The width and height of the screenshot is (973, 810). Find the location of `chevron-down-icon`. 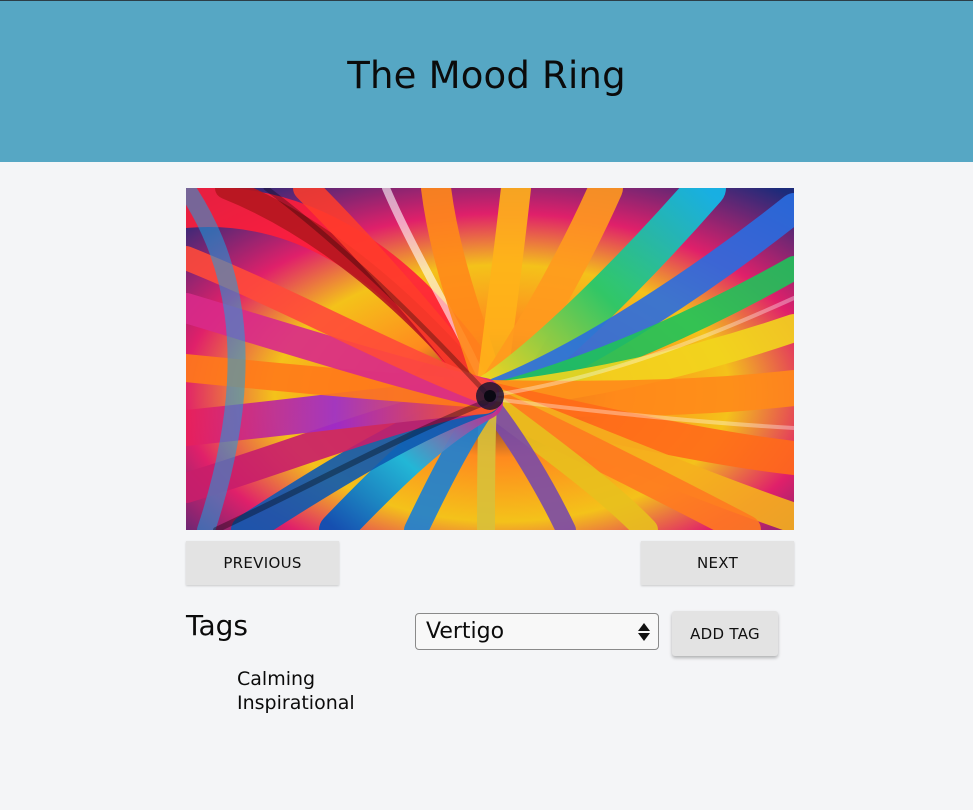

chevron-down-icon is located at coordinates (644, 636).